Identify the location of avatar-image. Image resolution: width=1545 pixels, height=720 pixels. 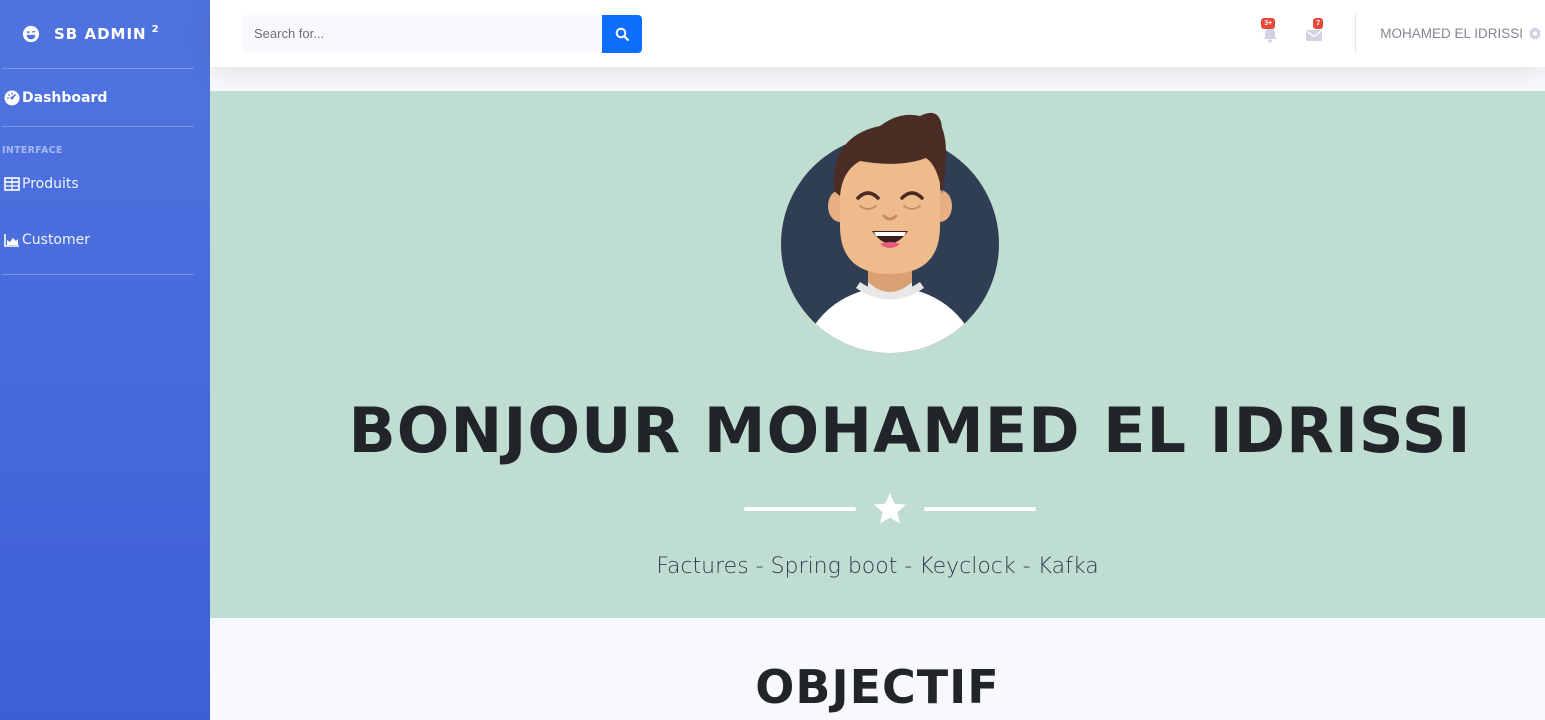
(890, 232).